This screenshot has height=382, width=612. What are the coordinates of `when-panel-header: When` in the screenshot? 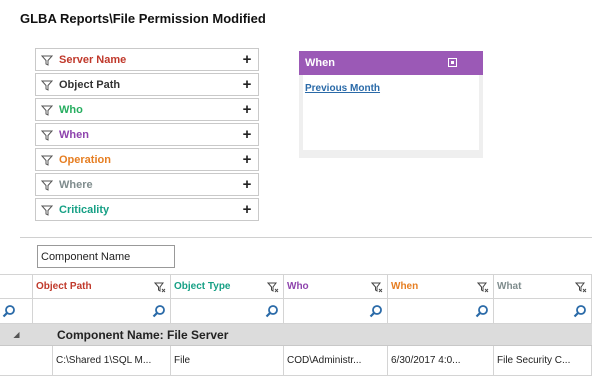 It's located at (391, 63).